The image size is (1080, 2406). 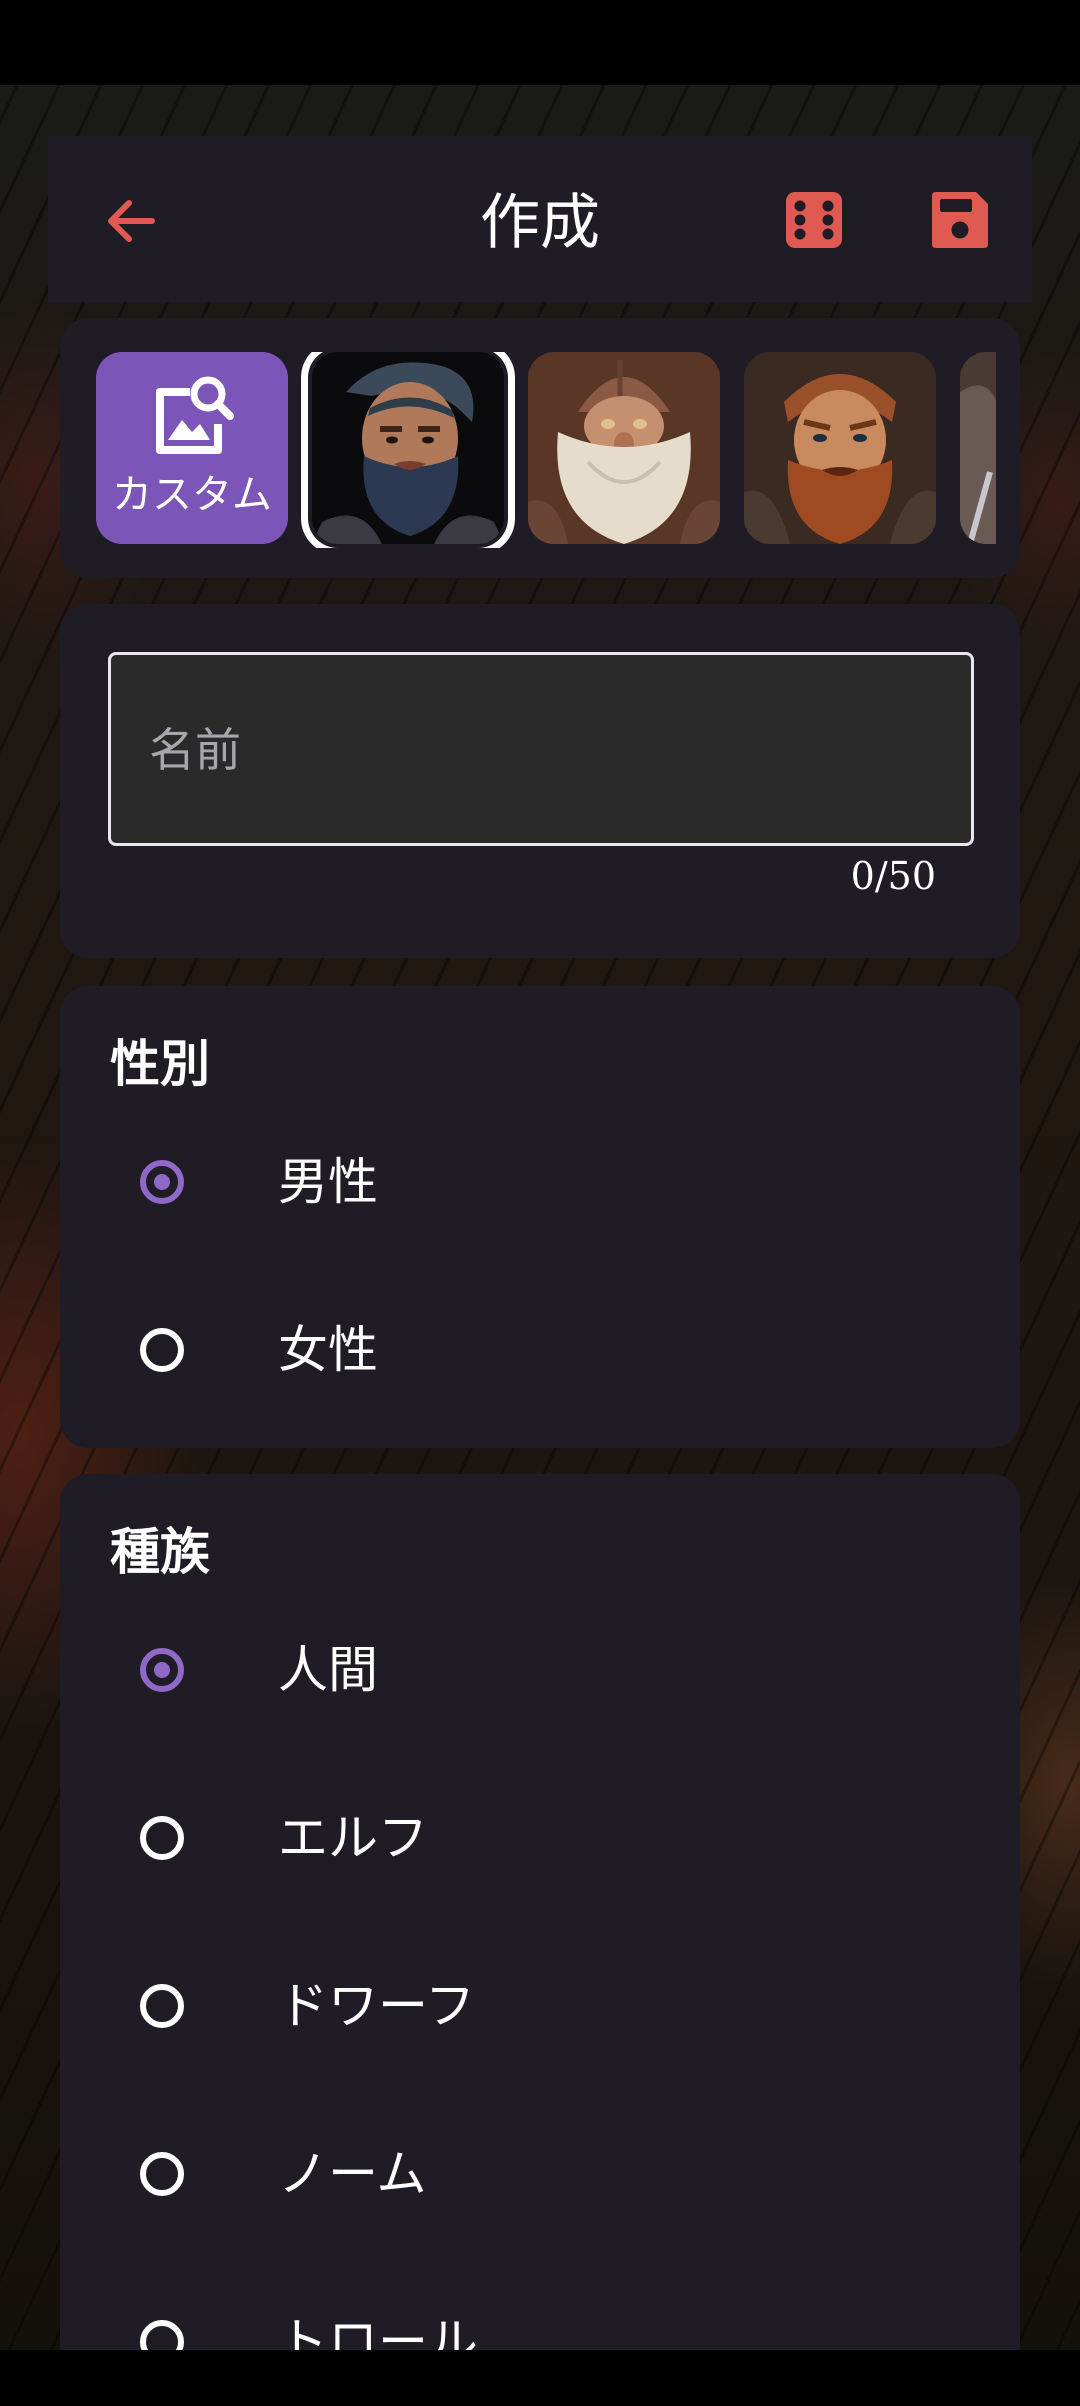 What do you see at coordinates (328, 1182) in the screenshot?
I see `gender-option-label: 男性` at bounding box center [328, 1182].